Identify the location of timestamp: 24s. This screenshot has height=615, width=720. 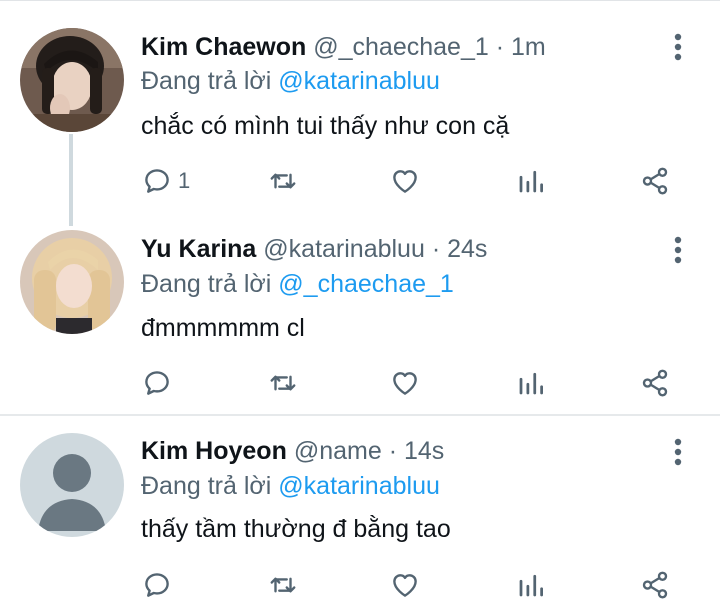
(467, 249).